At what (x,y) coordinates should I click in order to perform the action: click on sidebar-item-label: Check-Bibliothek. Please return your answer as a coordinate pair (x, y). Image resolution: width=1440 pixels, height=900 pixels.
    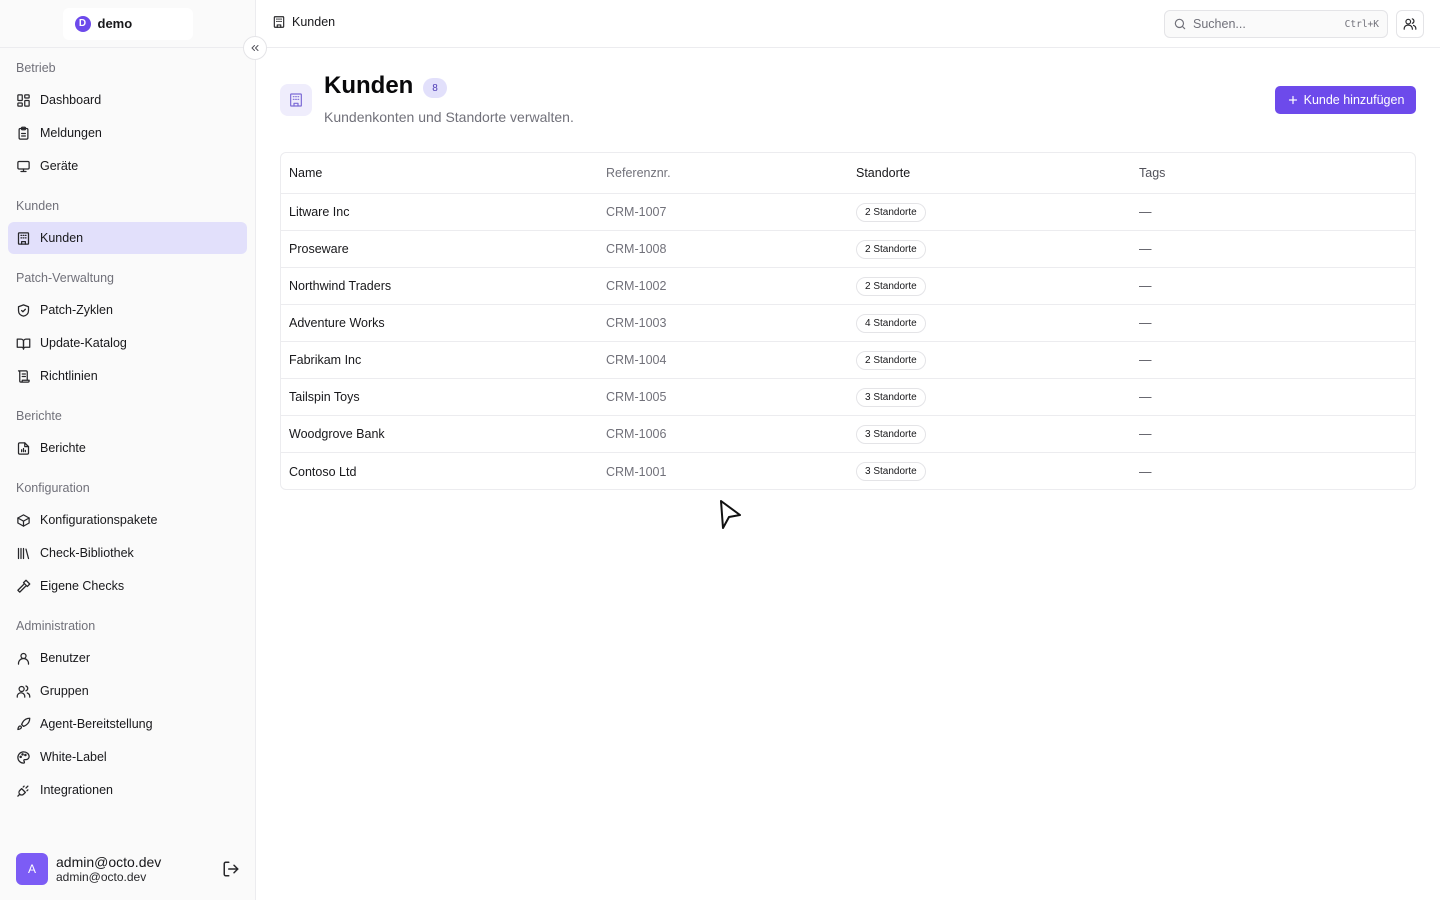
    Looking at the image, I should click on (87, 553).